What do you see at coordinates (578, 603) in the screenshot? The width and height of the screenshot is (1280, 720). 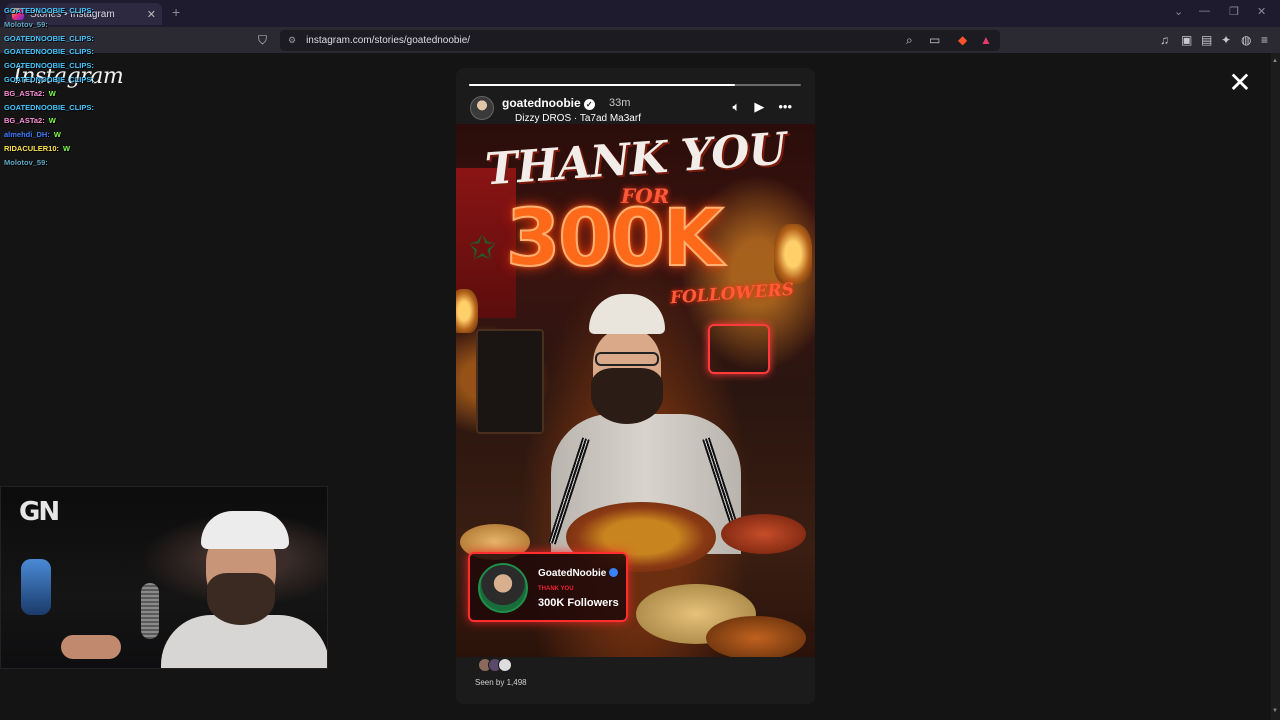 I see `badge-count: 300K Followers` at bounding box center [578, 603].